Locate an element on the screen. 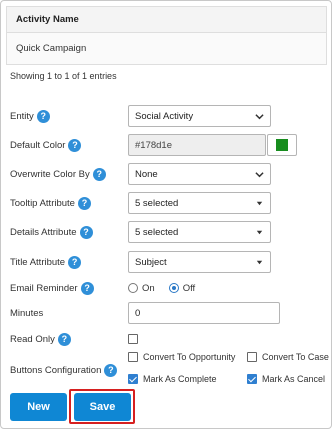  mark-as-complete-option: Mark As Complete is located at coordinates (172, 379).